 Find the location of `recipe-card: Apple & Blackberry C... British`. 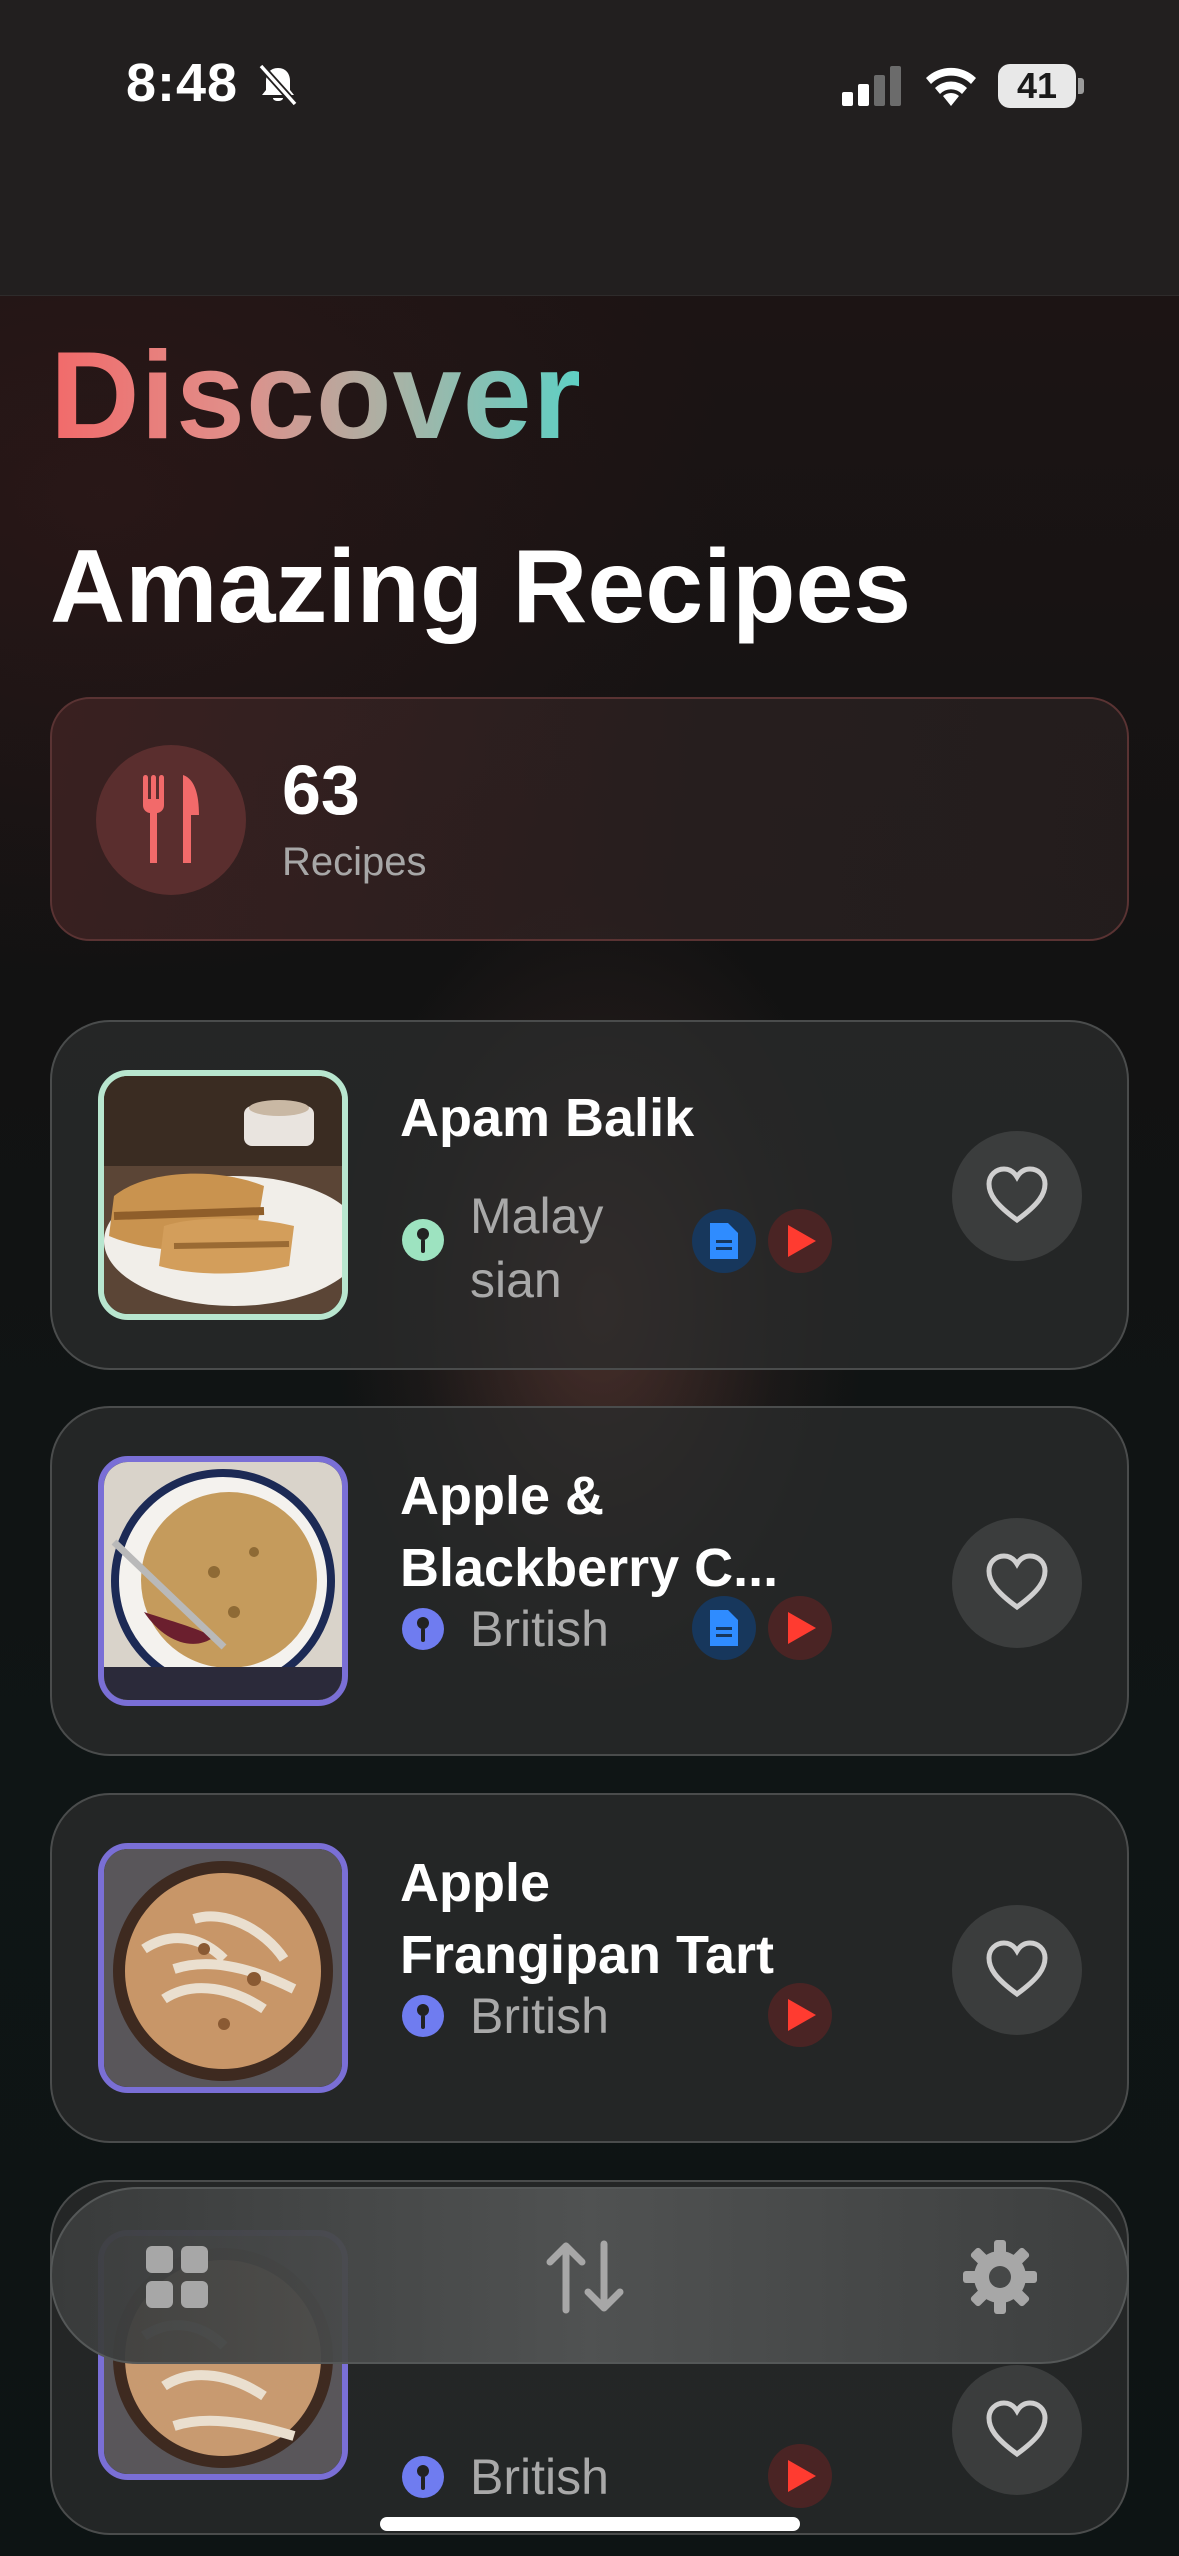

recipe-card: Apple & Blackberry C... British is located at coordinates (589, 1581).